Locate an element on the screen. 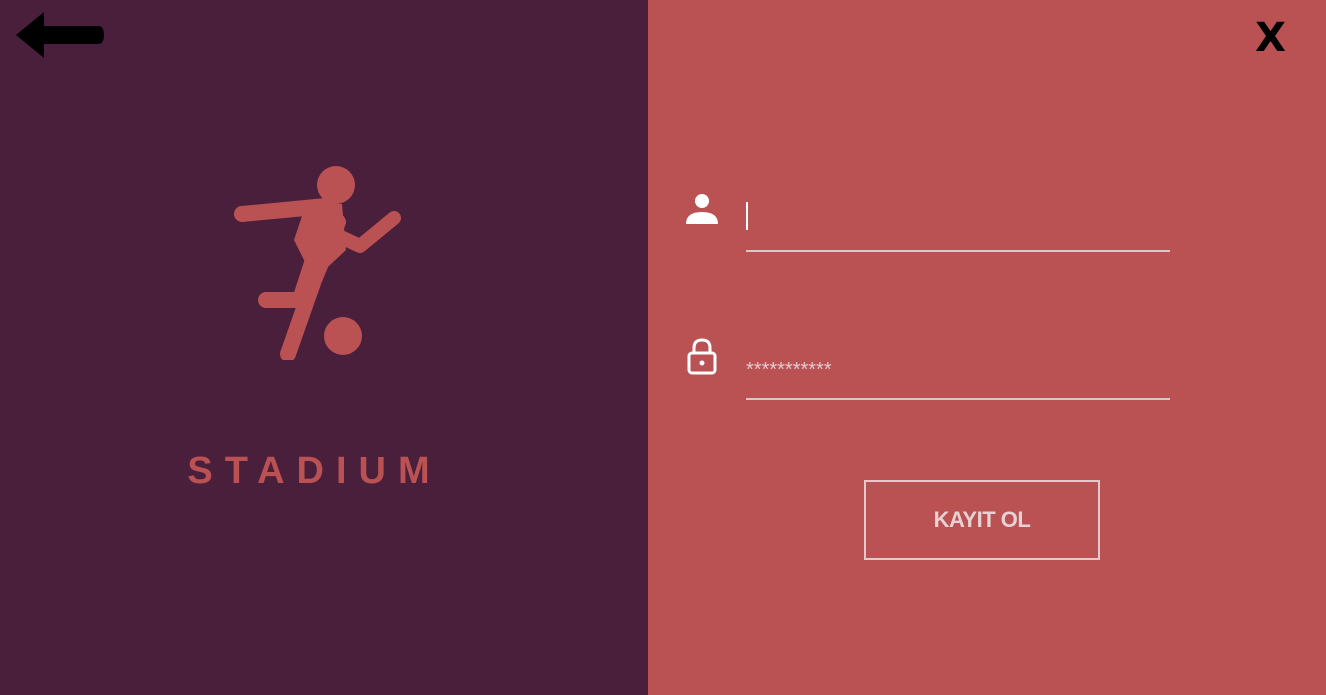  username-field is located at coordinates (958, 223).